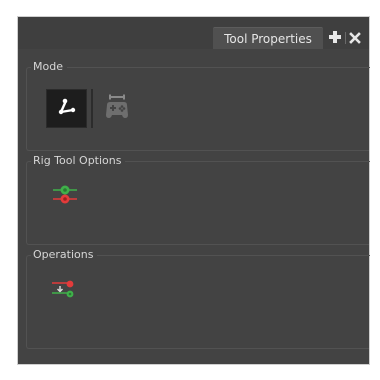 The image size is (380, 380). I want to click on mode-divider, so click(92, 108).